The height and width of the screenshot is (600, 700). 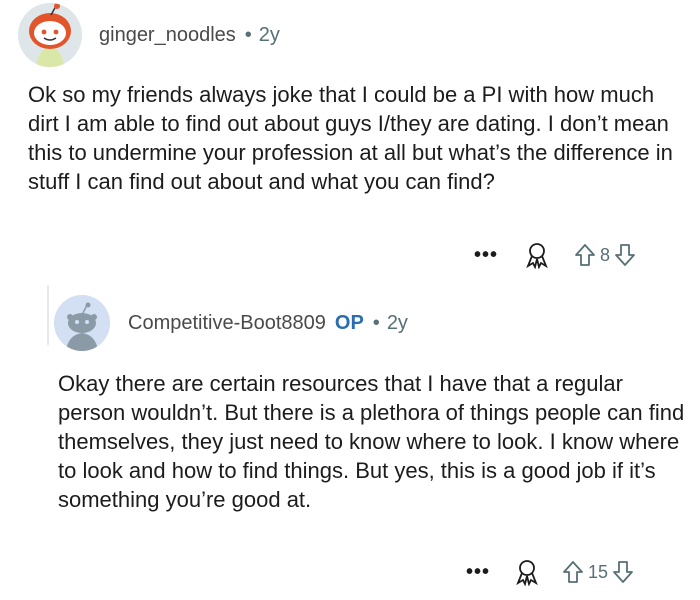 What do you see at coordinates (555, 255) in the screenshot?
I see `comment-actions: ••• 8` at bounding box center [555, 255].